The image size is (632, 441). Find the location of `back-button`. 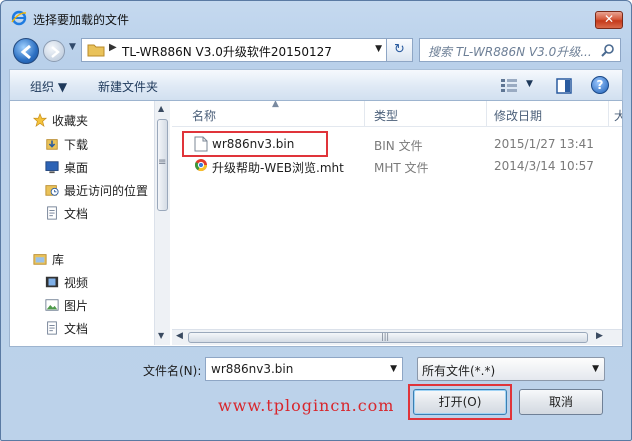

back-button is located at coordinates (26, 51).